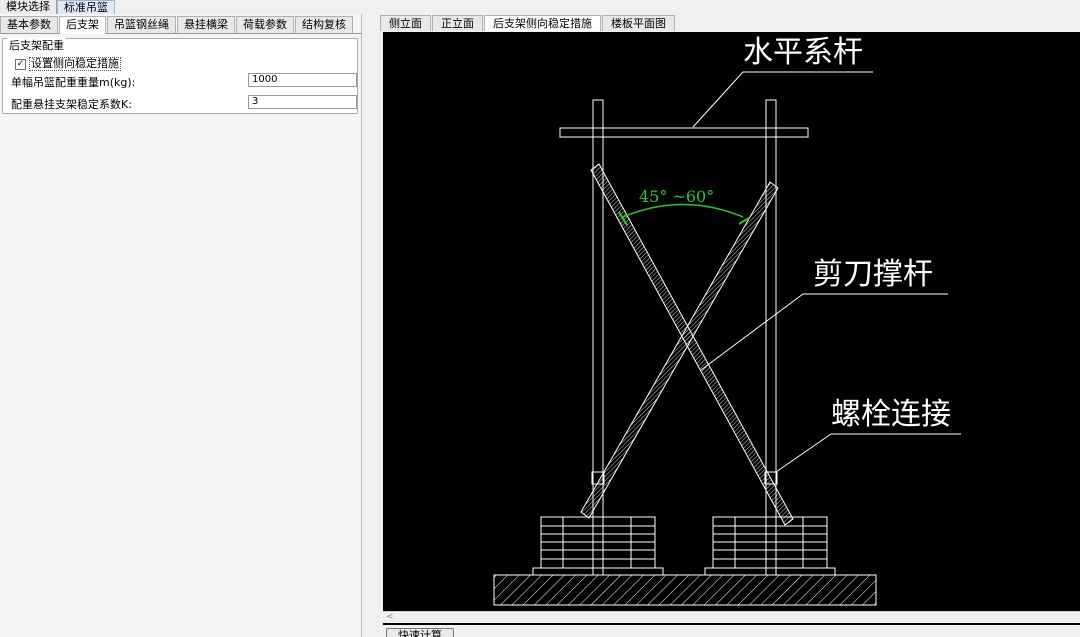 The height and width of the screenshot is (637, 1080). I want to click on tab-side-elevation: 侧立面, so click(405, 23).